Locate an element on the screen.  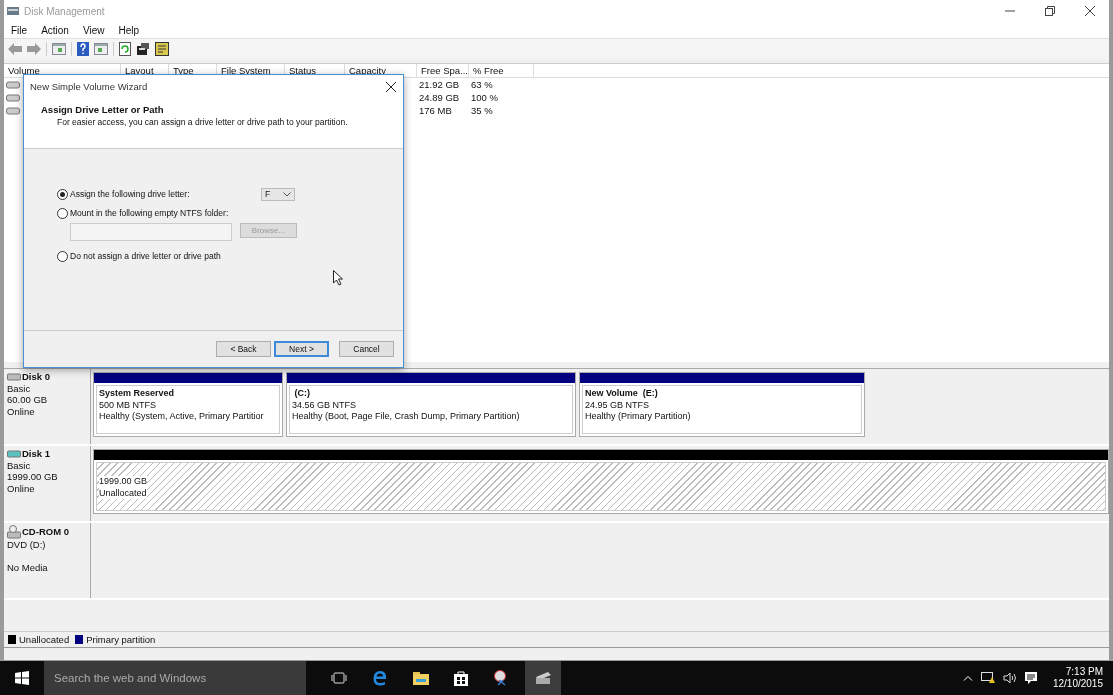
disk-info: No Media is located at coordinates (28, 567).